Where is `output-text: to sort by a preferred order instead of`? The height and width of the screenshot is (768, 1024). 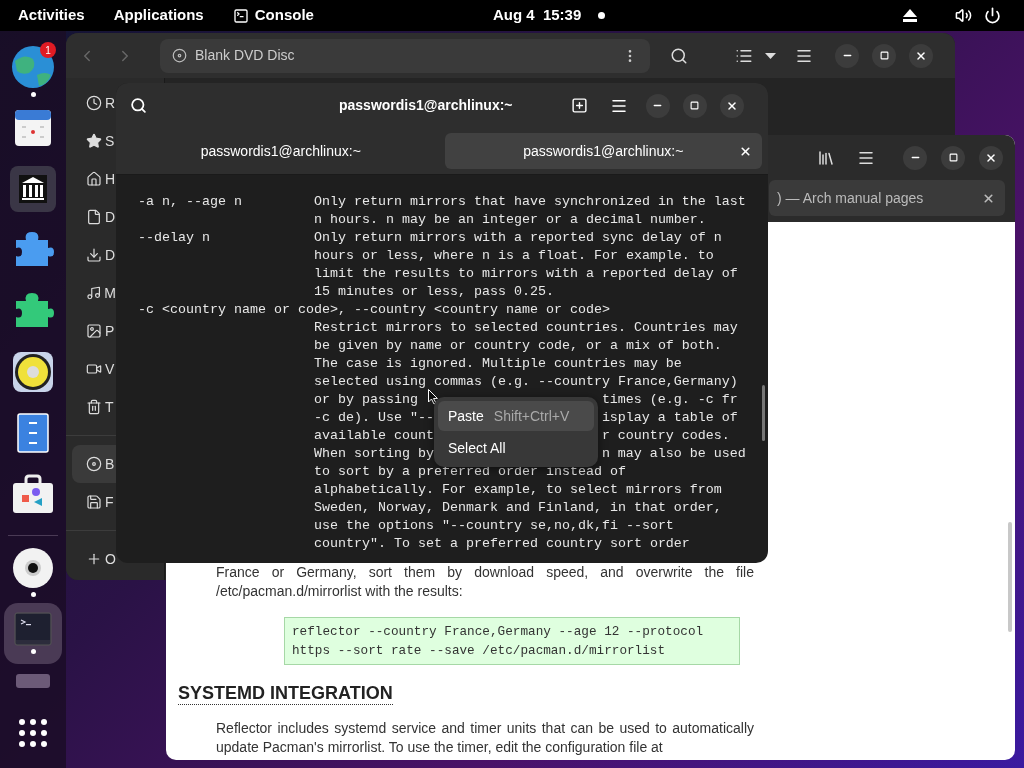
output-text: to sort by a preferred order instead of is located at coordinates (469, 472).